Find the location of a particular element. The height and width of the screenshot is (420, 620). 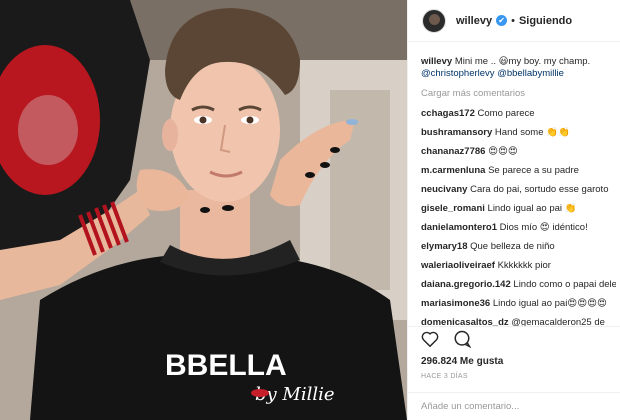

post-header: willevy ✔ • Siguiendo is located at coordinates (514, 21).